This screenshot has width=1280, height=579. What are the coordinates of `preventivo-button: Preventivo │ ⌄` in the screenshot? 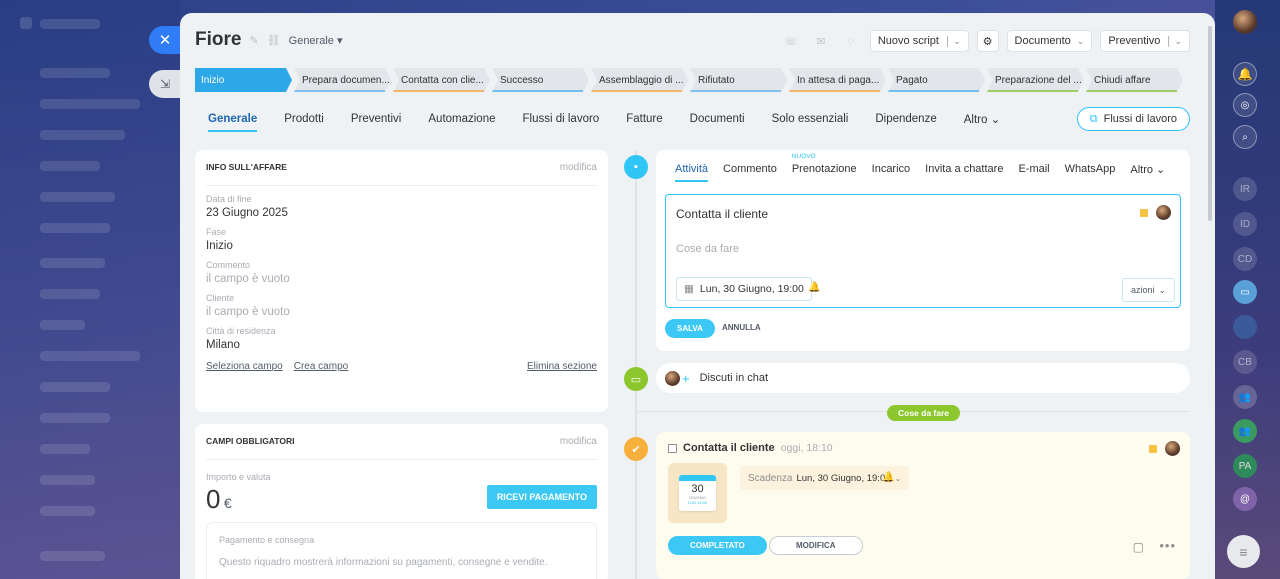 It's located at (1145, 41).